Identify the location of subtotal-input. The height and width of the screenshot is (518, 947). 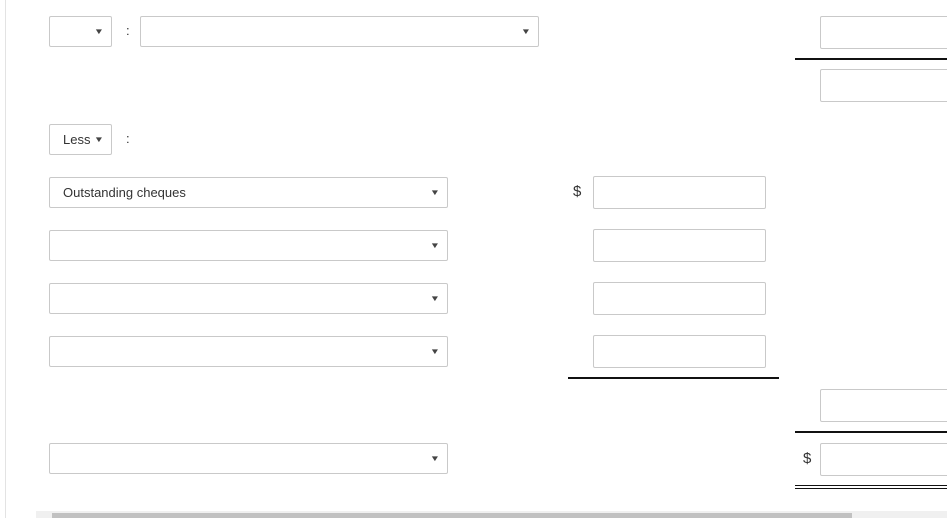
(883, 85).